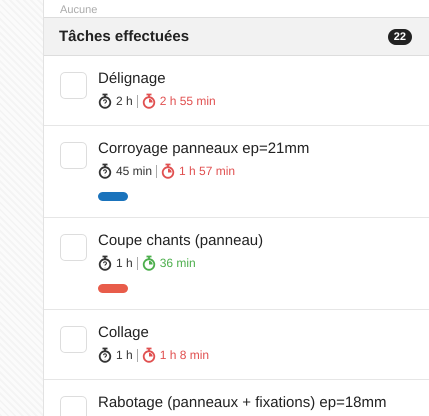  What do you see at coordinates (132, 79) in the screenshot?
I see `task-title: Délignage` at bounding box center [132, 79].